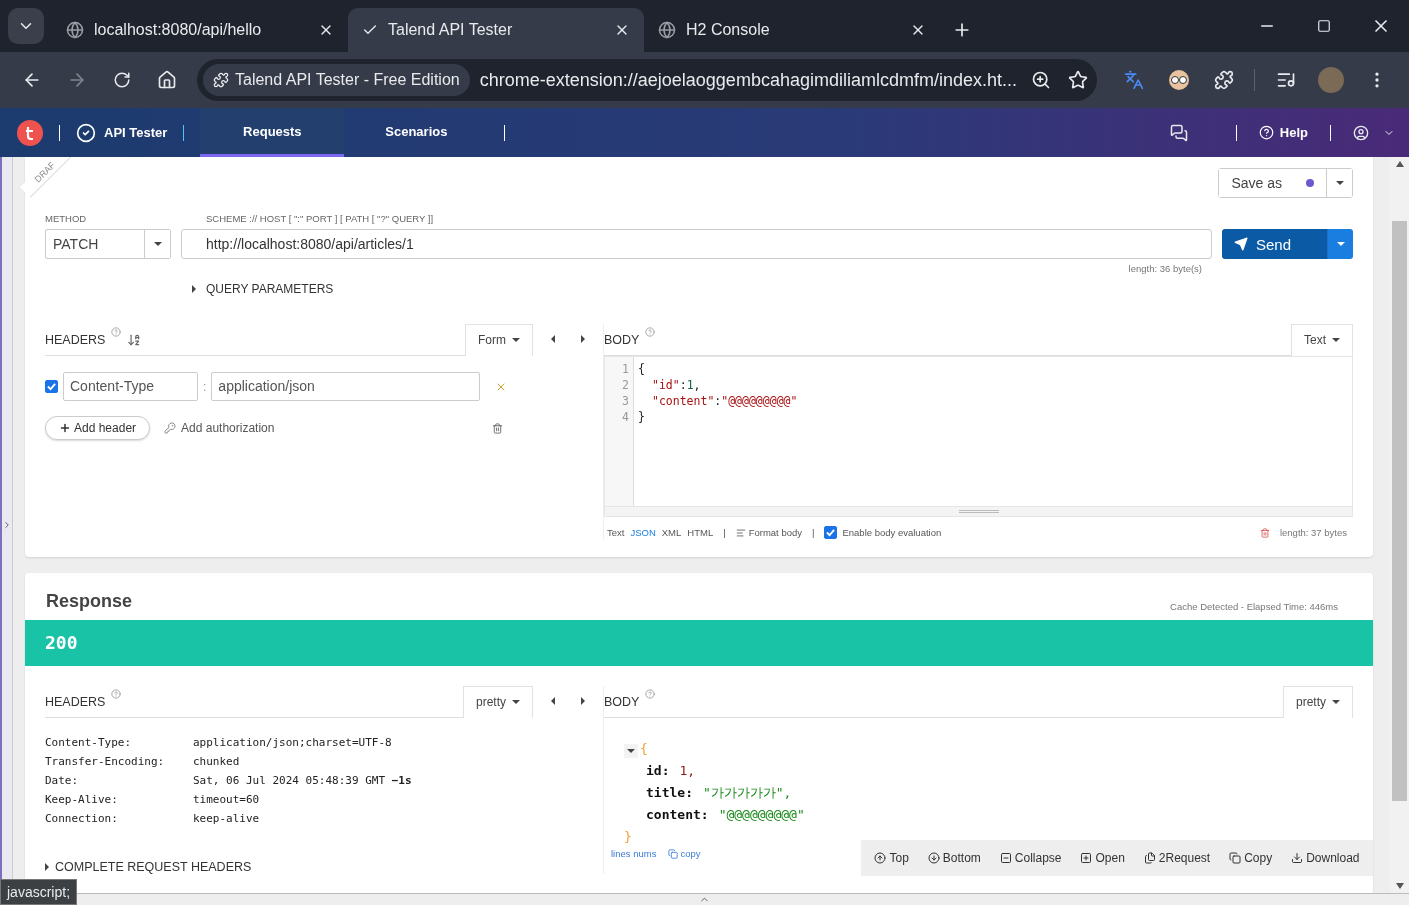  What do you see at coordinates (289, 867) in the screenshot?
I see `complete-headers-toggle: COMPLETE REQUEST HEADERS` at bounding box center [289, 867].